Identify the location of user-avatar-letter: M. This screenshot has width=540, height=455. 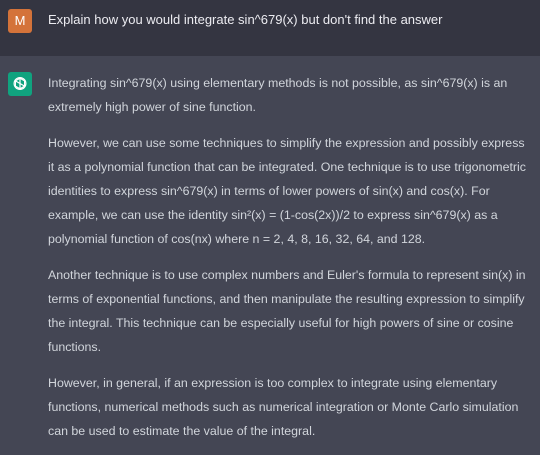
(20, 20).